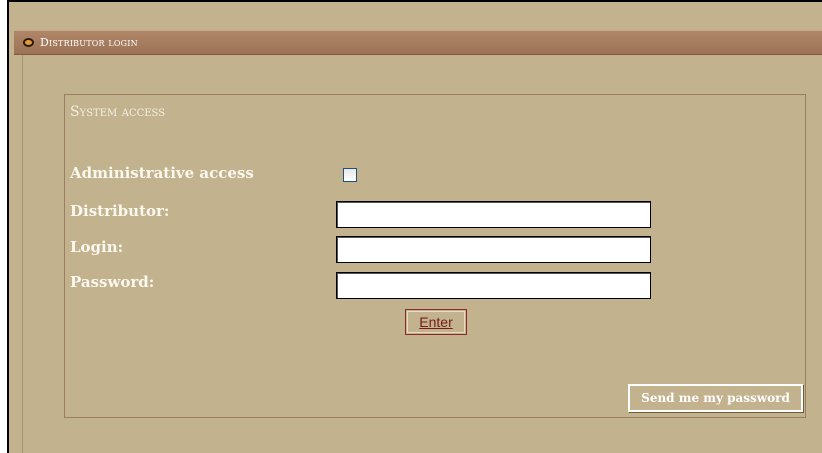 The height and width of the screenshot is (453, 822). What do you see at coordinates (493, 214) in the screenshot?
I see `distributor-input` at bounding box center [493, 214].